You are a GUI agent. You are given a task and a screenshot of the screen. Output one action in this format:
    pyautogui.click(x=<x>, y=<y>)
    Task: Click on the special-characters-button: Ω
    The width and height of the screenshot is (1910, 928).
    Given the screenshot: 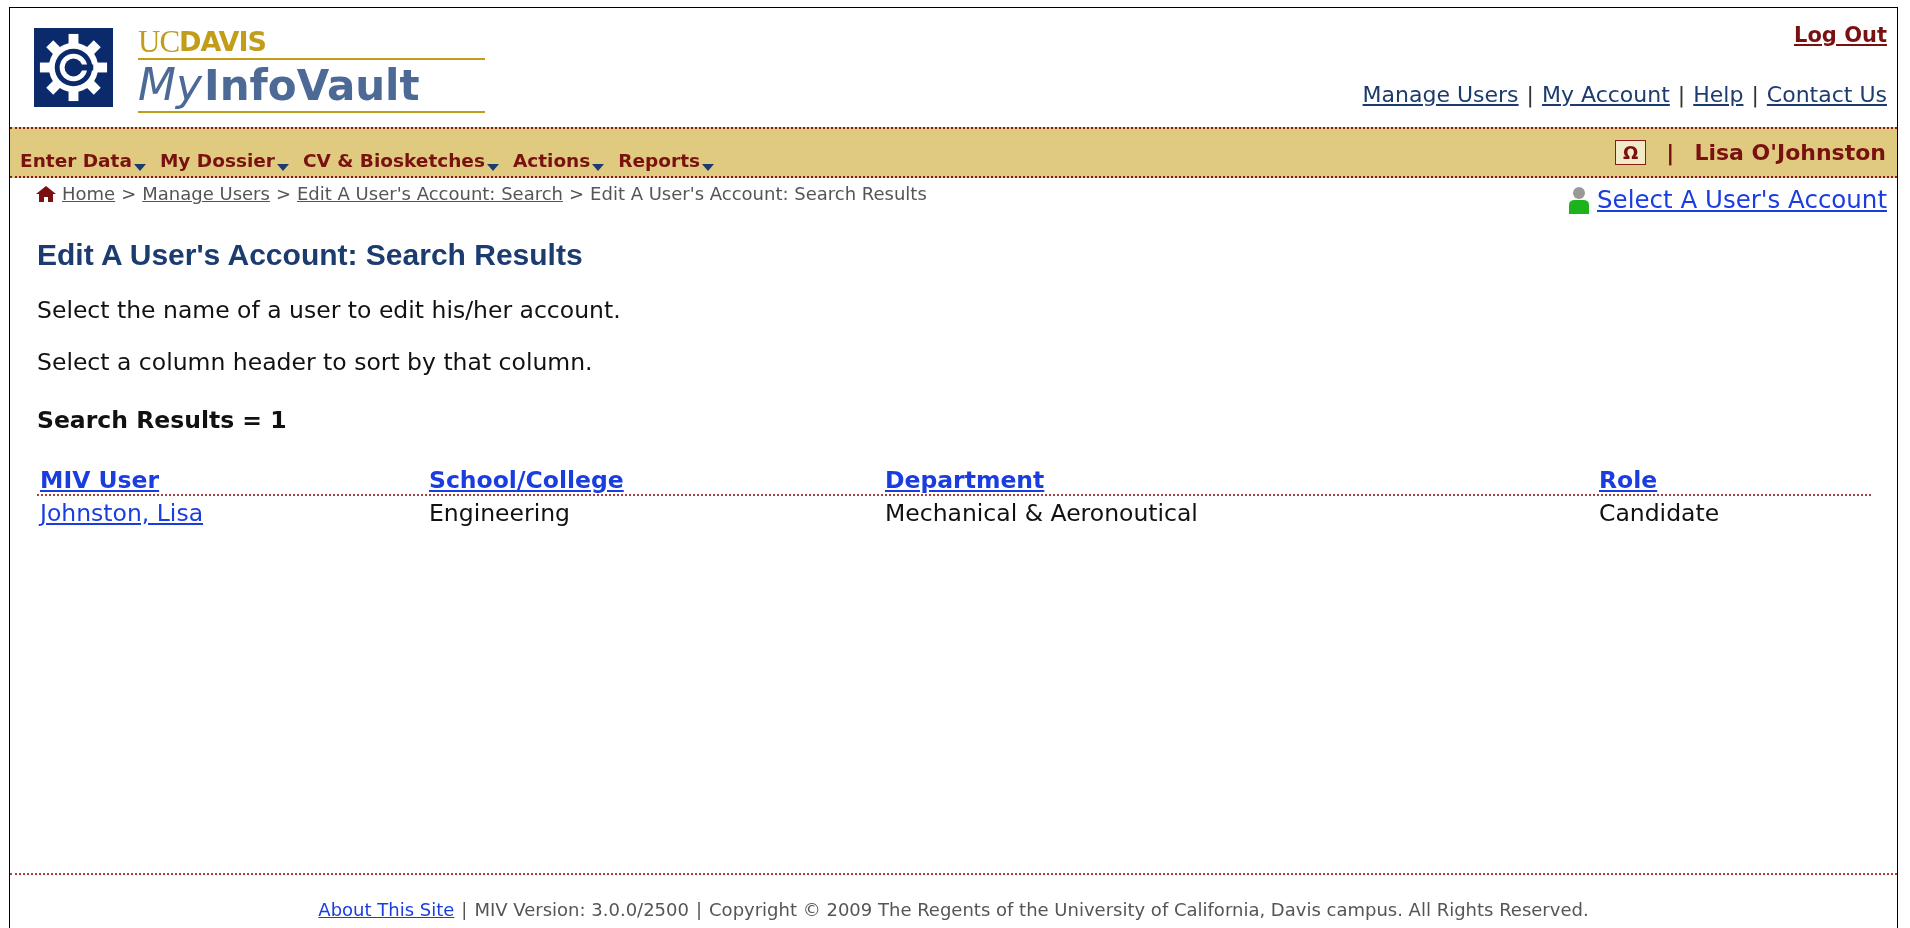 What is the action you would take?
    pyautogui.click(x=1631, y=152)
    